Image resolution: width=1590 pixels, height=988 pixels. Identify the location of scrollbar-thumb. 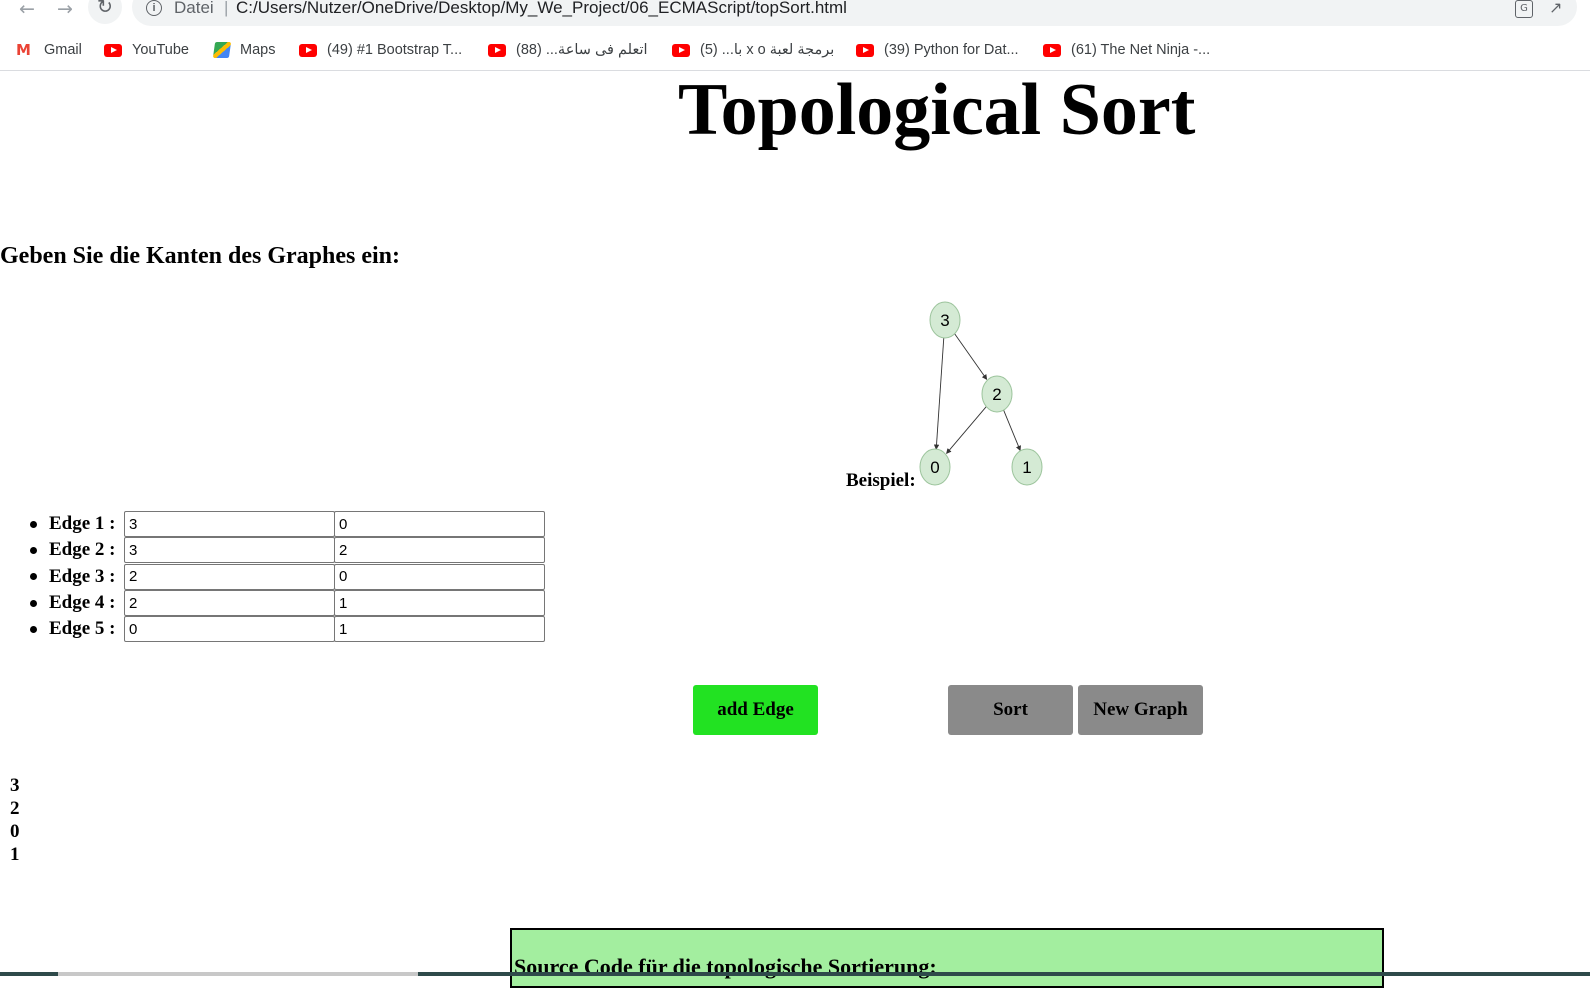
(238, 974).